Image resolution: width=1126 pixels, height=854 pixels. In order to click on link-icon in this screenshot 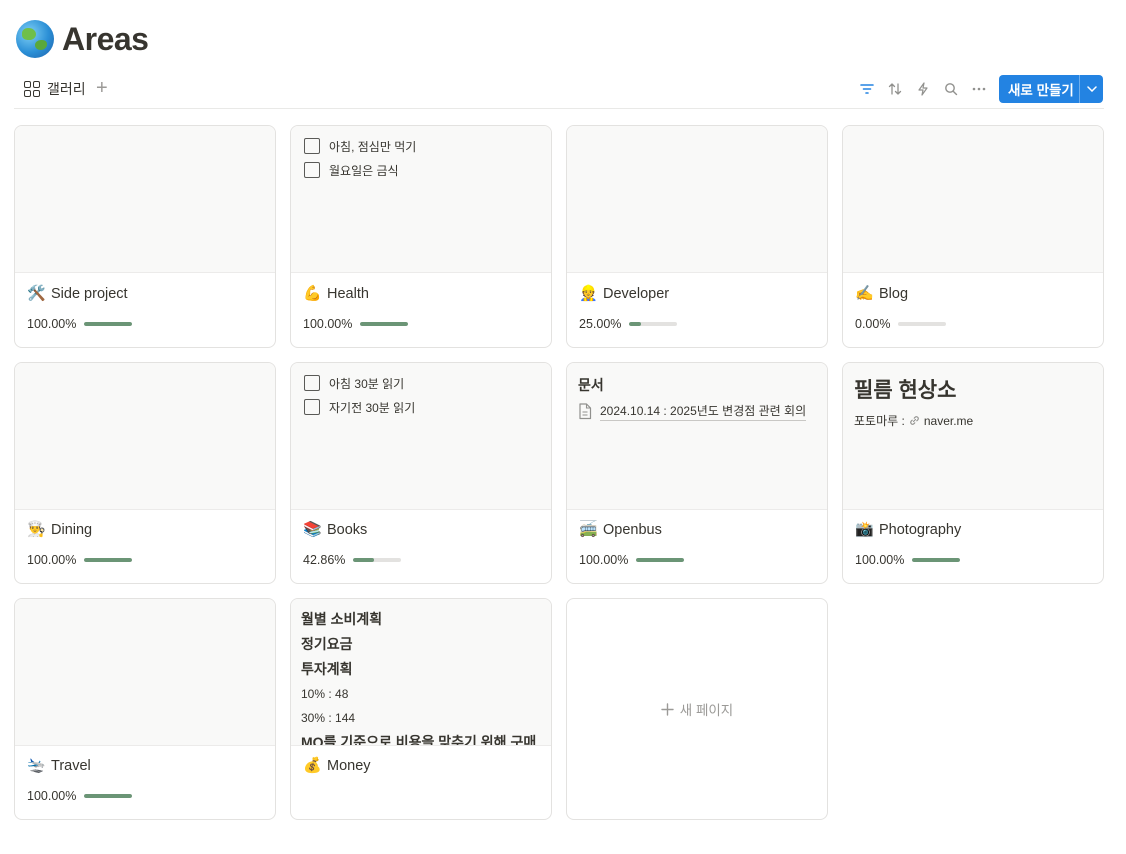, I will do `click(914, 420)`.